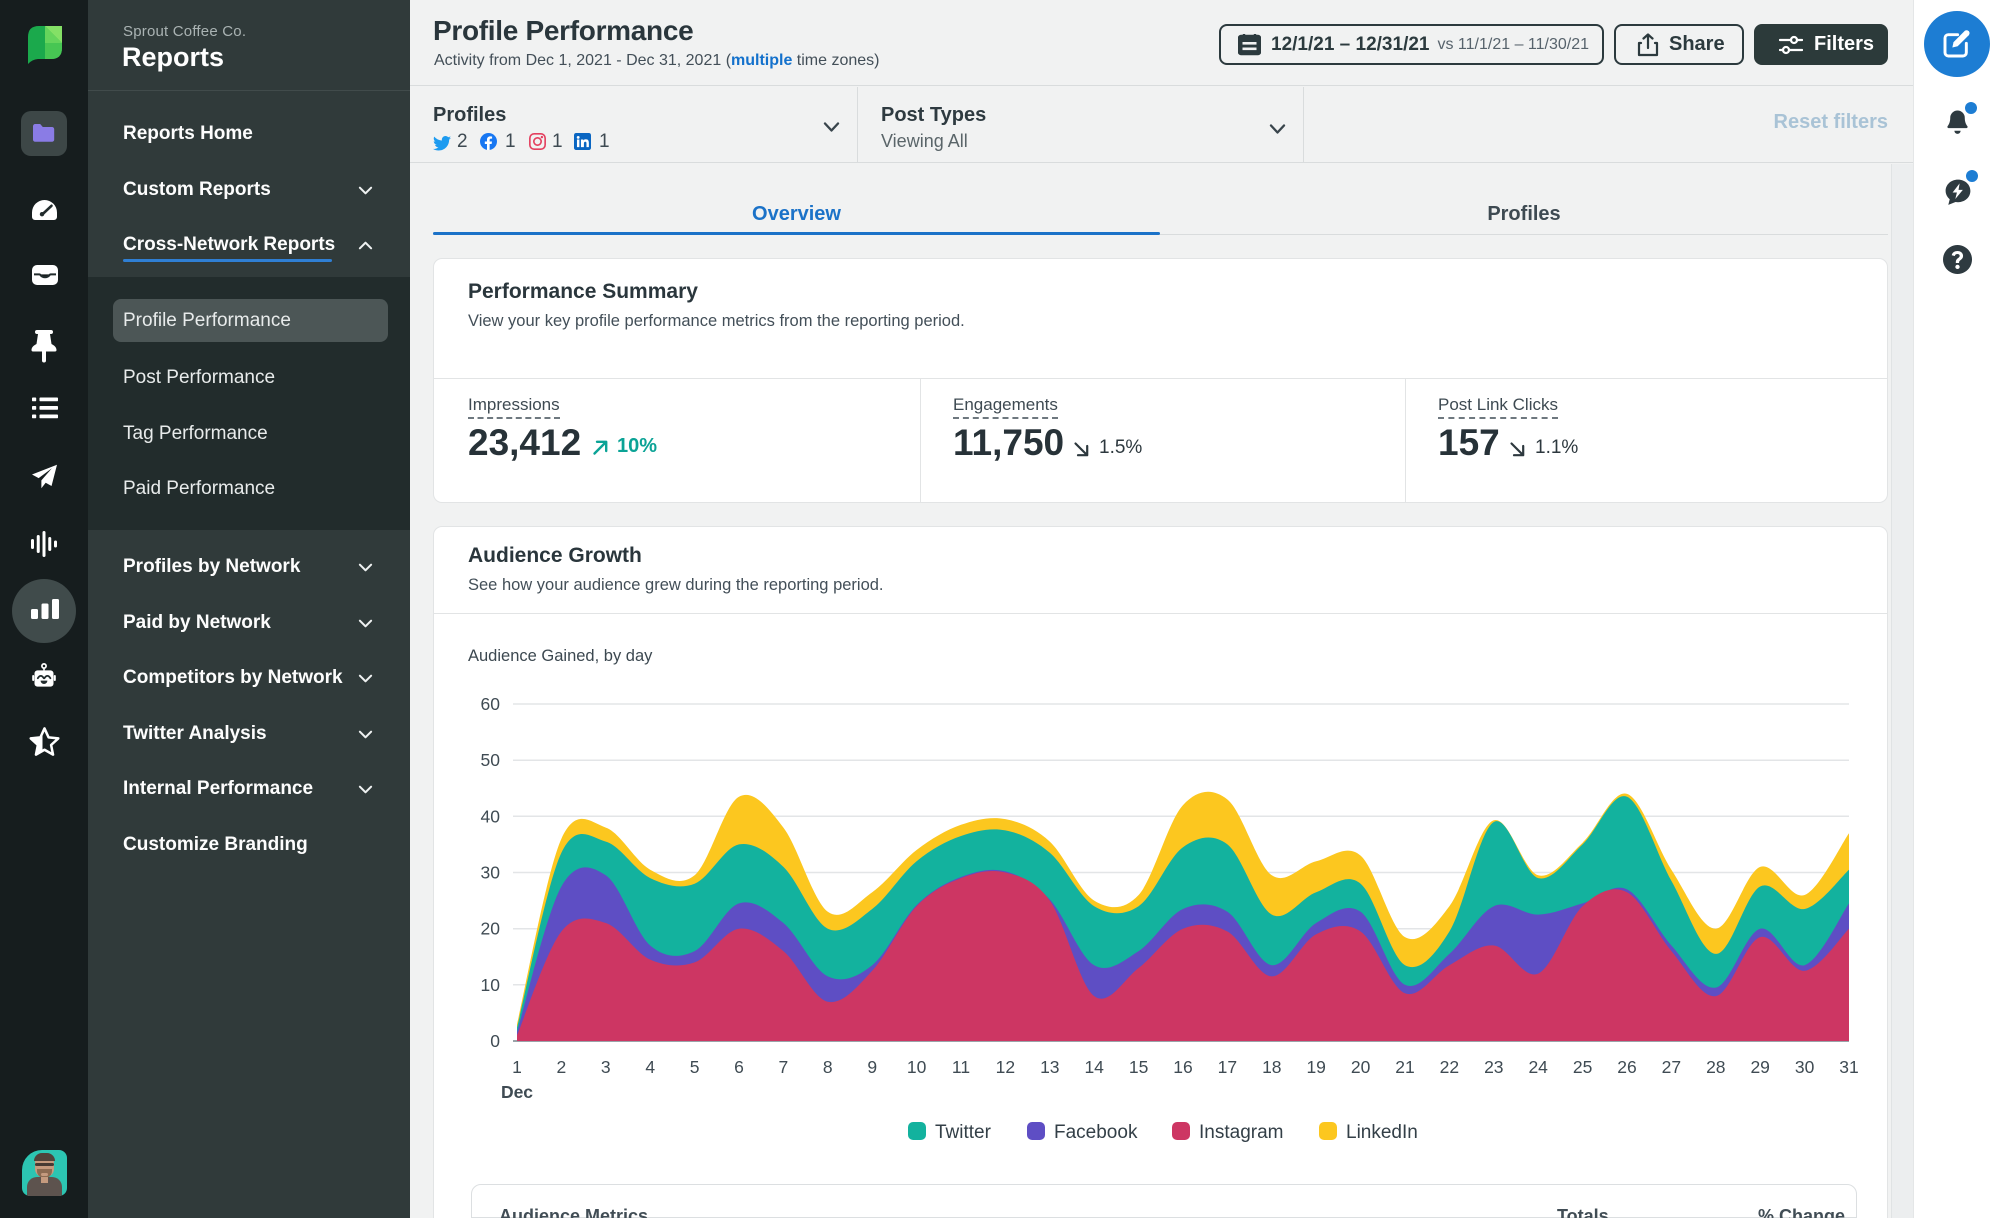 The image size is (2000, 1218). Describe the element at coordinates (961, 1067) in the screenshot. I see `svg-text: 11` at that location.